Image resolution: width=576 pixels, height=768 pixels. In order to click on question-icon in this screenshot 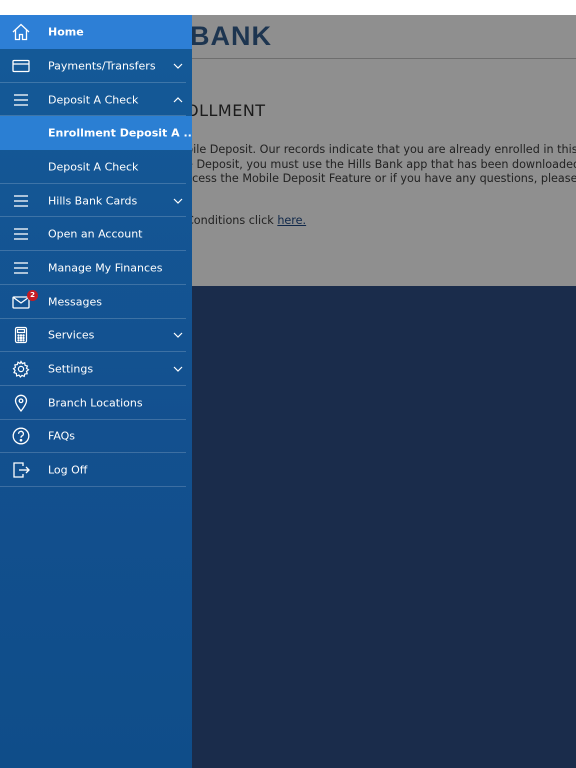, I will do `click(21, 436)`.